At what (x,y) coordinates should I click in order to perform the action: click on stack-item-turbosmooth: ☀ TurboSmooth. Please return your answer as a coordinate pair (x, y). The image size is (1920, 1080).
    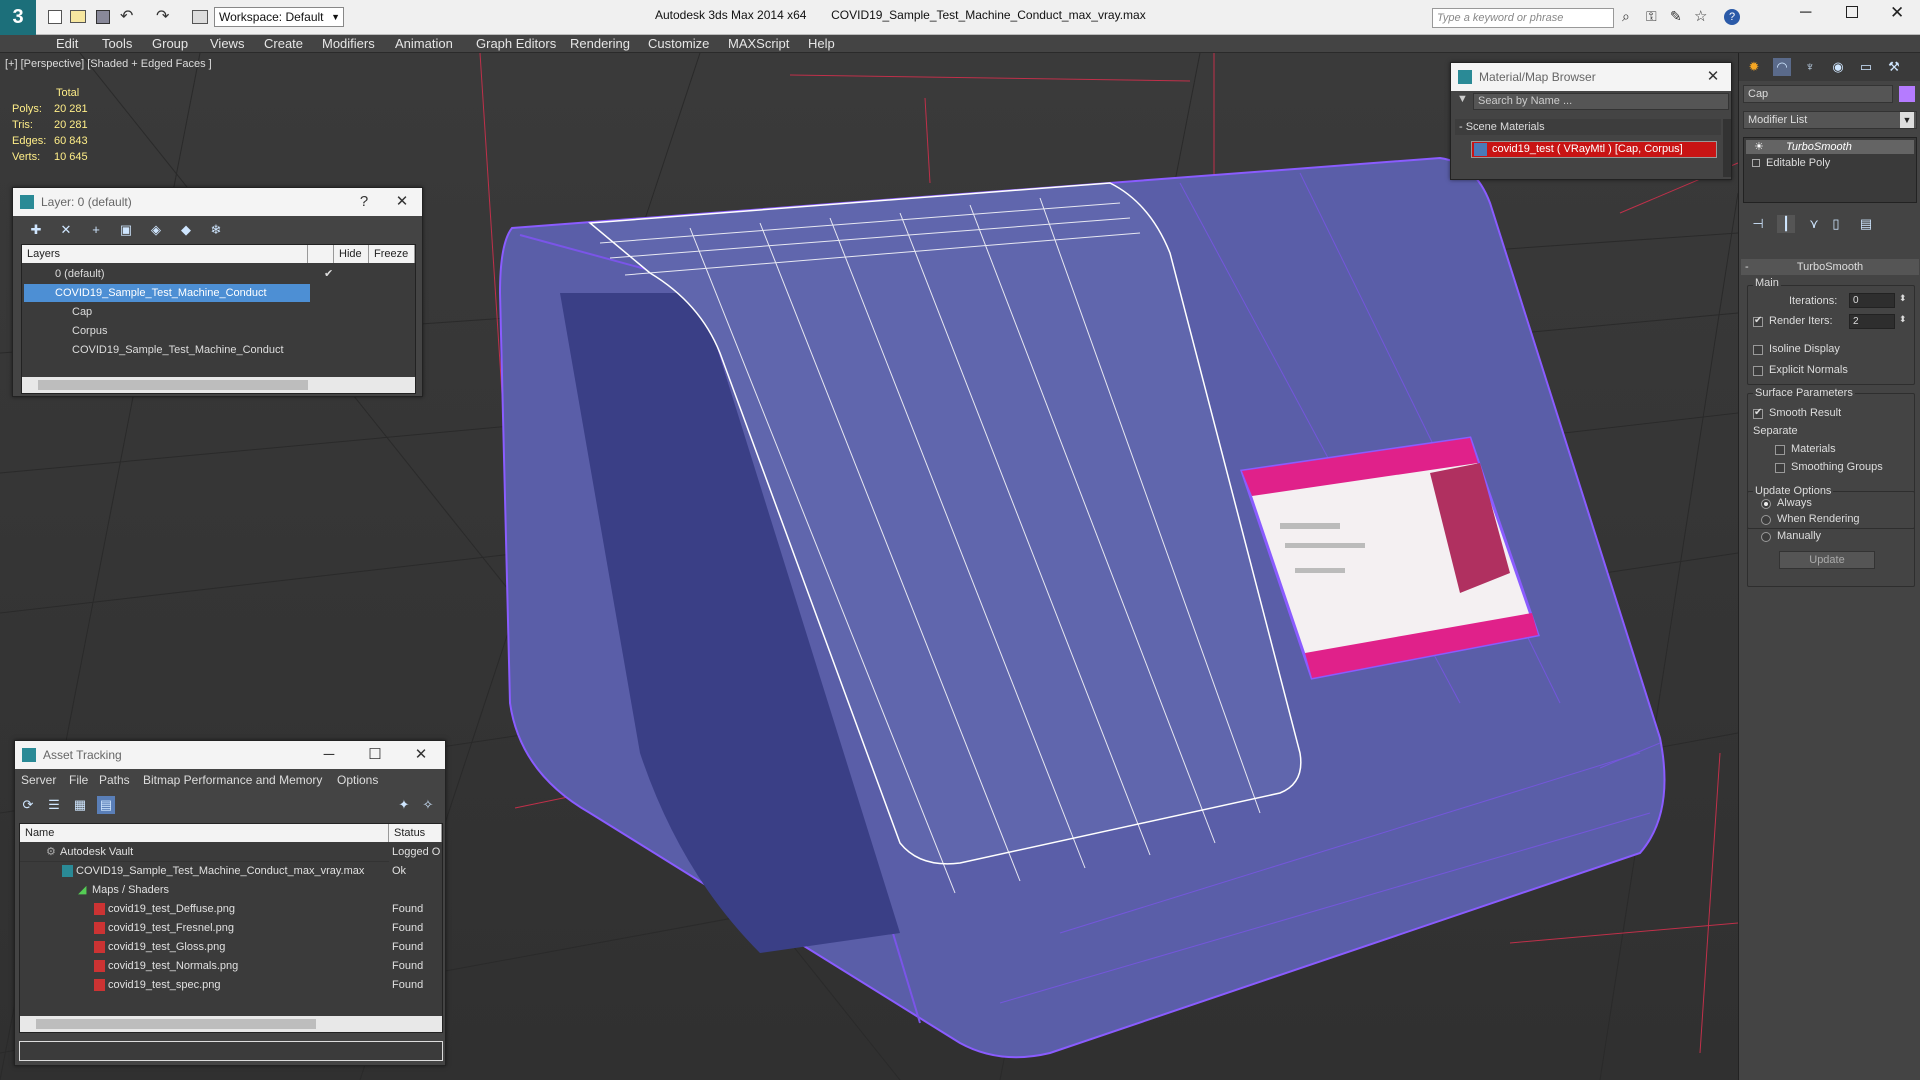
    Looking at the image, I should click on (1830, 147).